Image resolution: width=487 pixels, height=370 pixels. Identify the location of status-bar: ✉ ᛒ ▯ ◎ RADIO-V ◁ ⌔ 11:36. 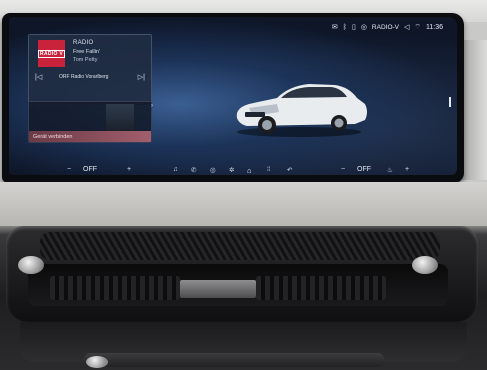
(387, 27).